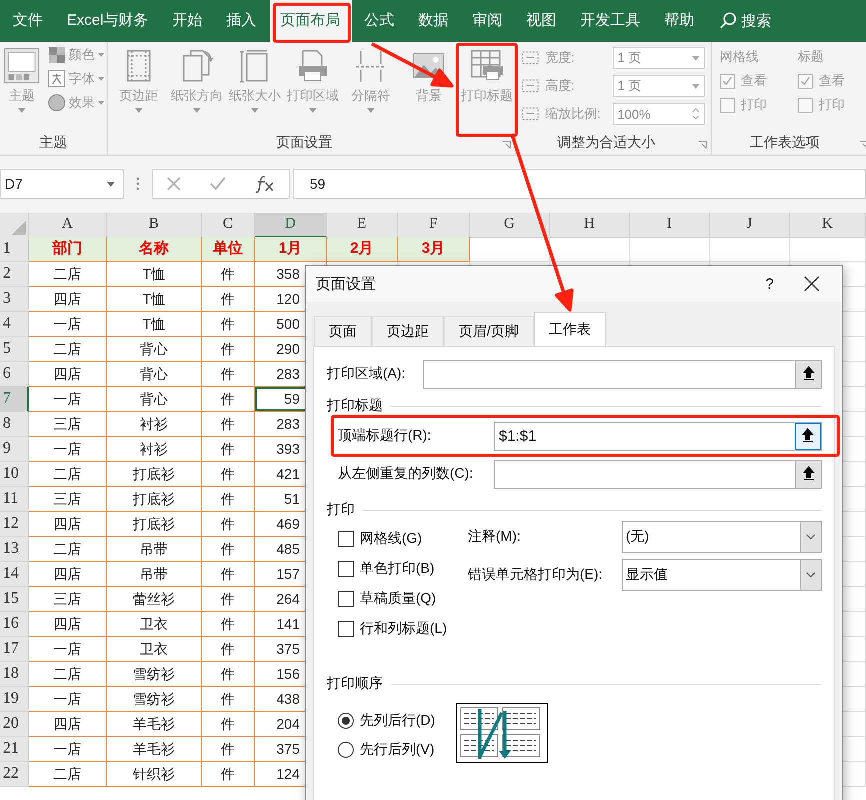 The height and width of the screenshot is (800, 866). What do you see at coordinates (14, 324) in the screenshot?
I see `row-header: 4` at bounding box center [14, 324].